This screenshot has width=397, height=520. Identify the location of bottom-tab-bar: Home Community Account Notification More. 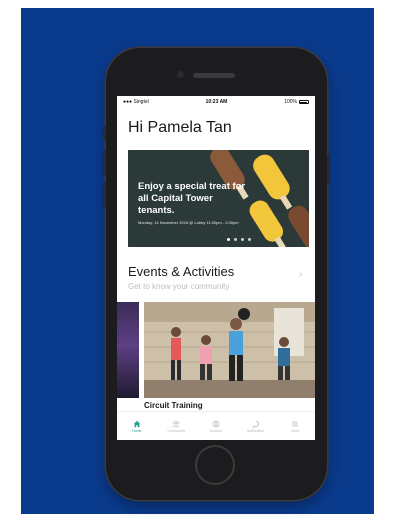
(216, 425).